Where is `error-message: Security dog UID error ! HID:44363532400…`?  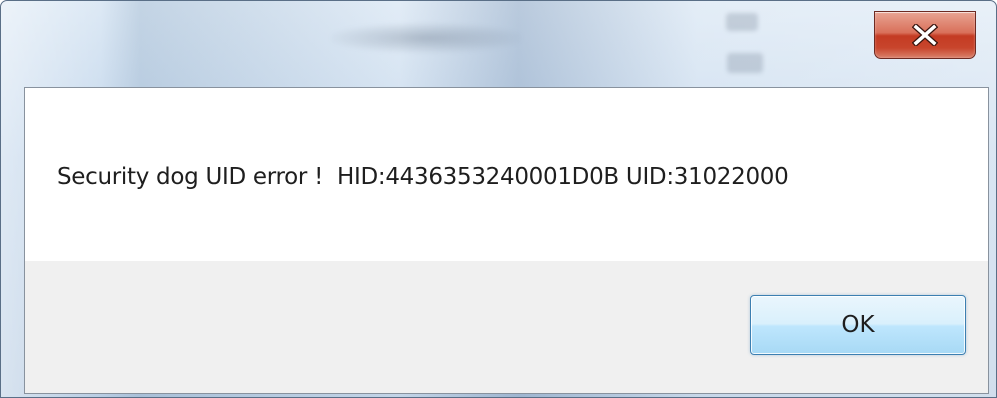
error-message: Security dog UID error ! HID:44363532400… is located at coordinates (423, 177).